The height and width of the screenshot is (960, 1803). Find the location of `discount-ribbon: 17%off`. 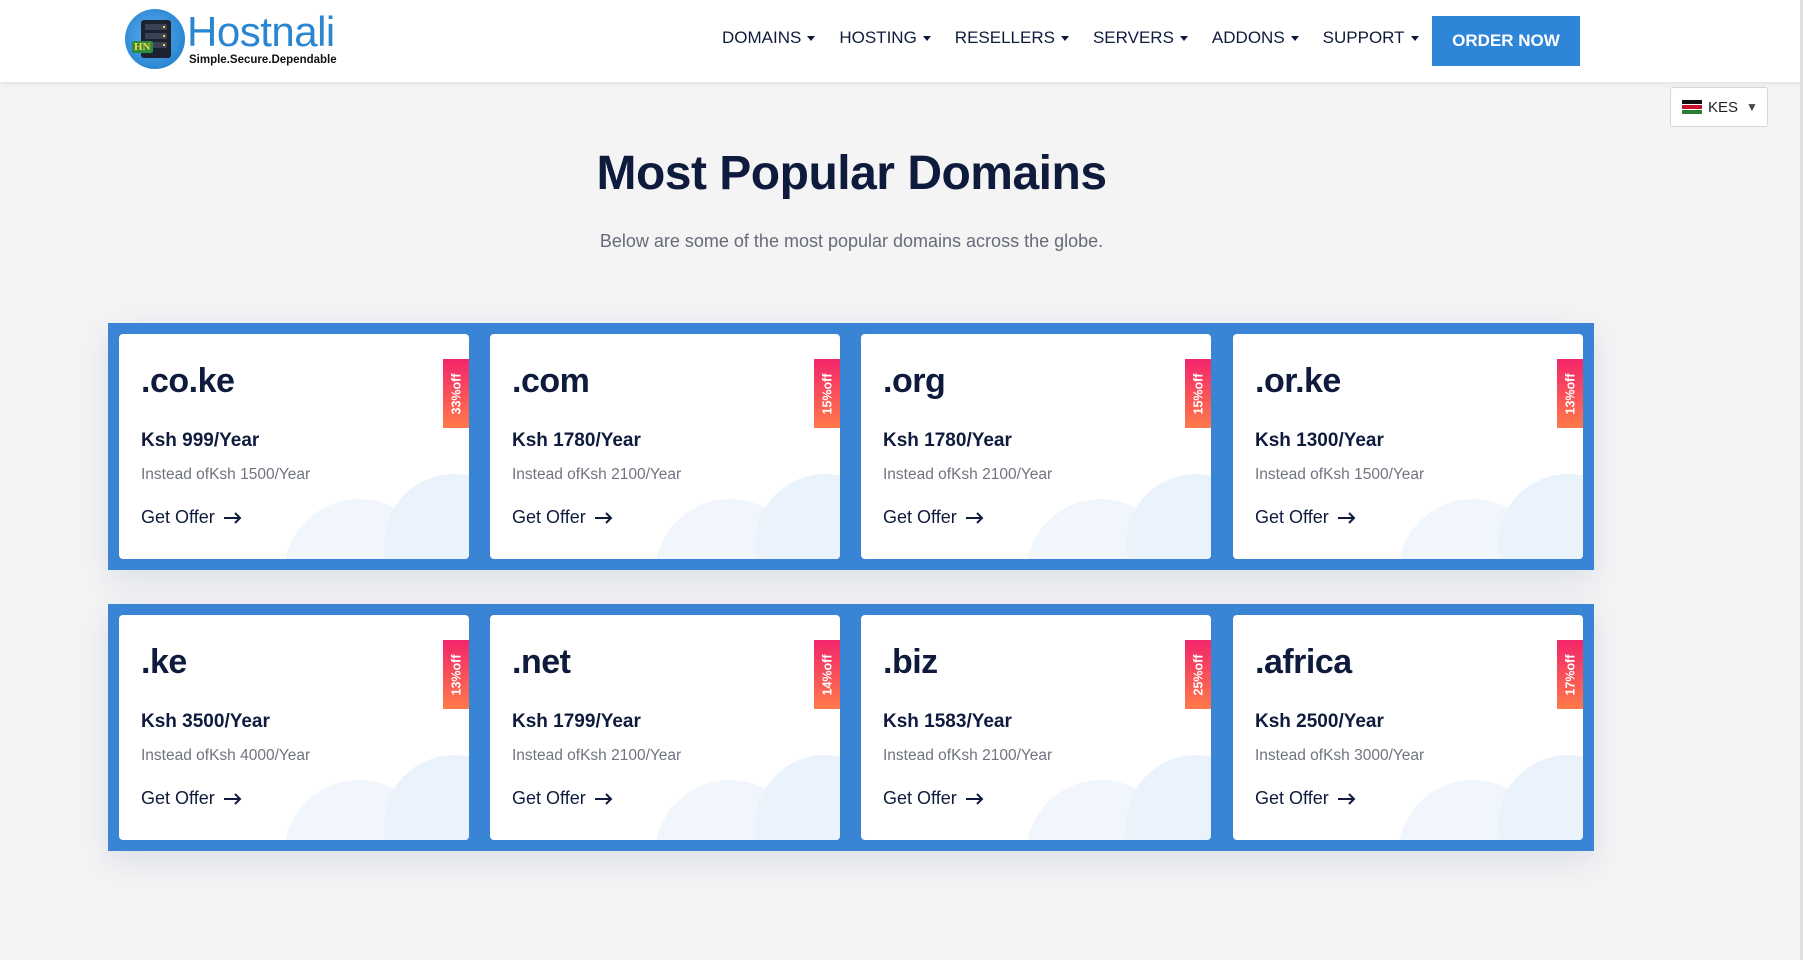

discount-ribbon: 17%off is located at coordinates (1570, 674).